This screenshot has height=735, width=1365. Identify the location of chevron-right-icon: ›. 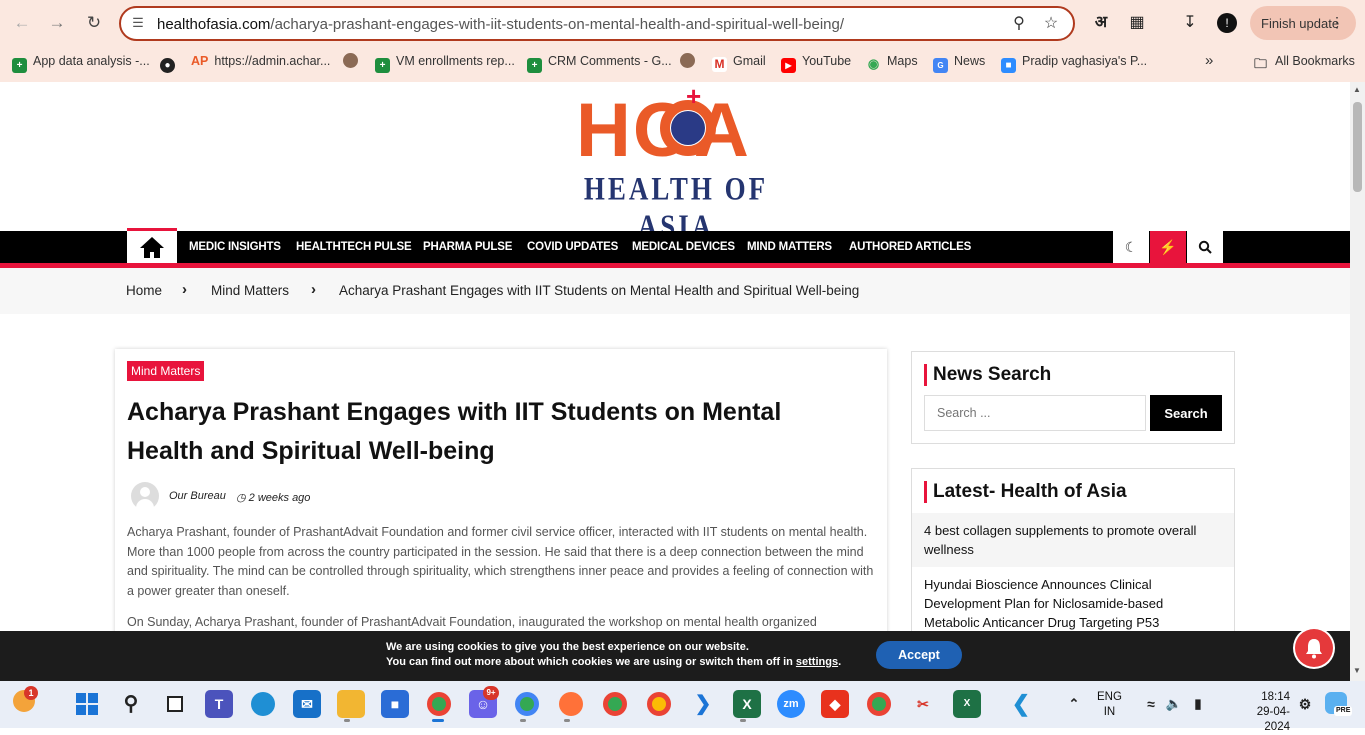
(184, 289).